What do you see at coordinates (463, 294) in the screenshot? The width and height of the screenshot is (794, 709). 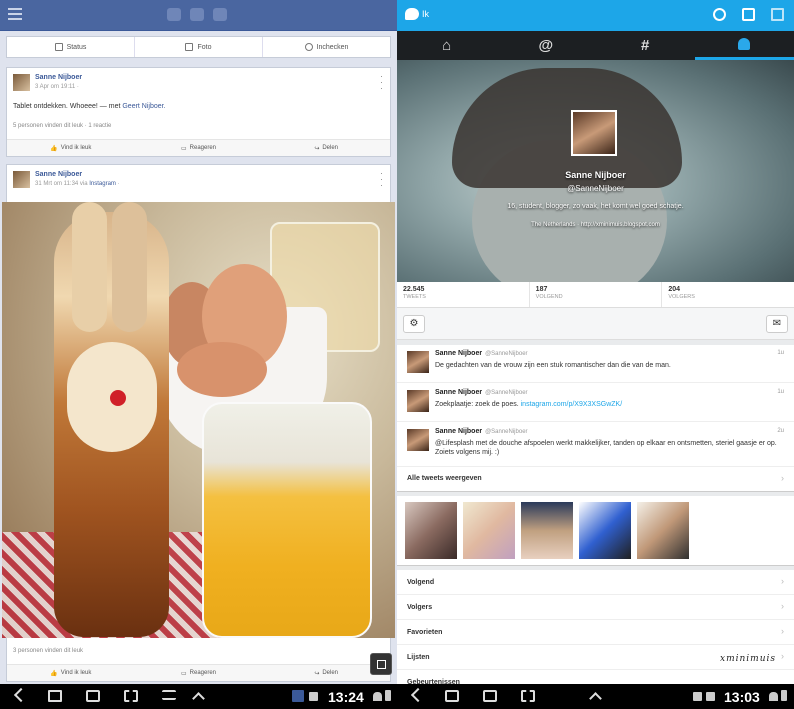 I see `stat-tweets: 22.545 TWEETS` at bounding box center [463, 294].